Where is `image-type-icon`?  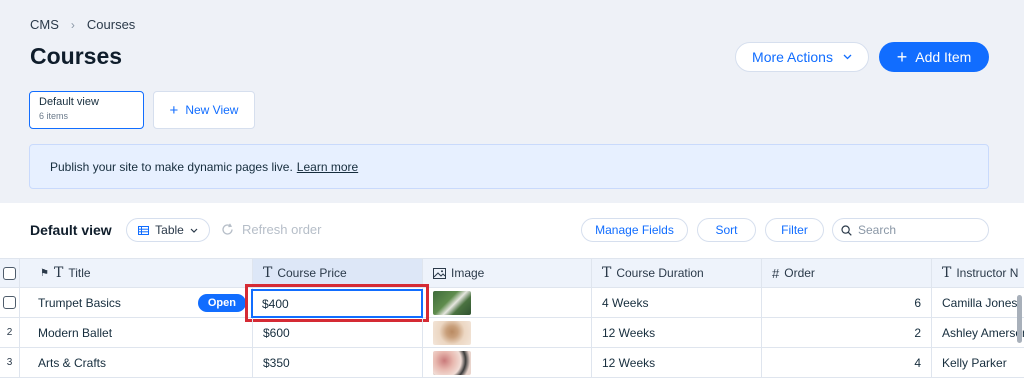 image-type-icon is located at coordinates (439, 273).